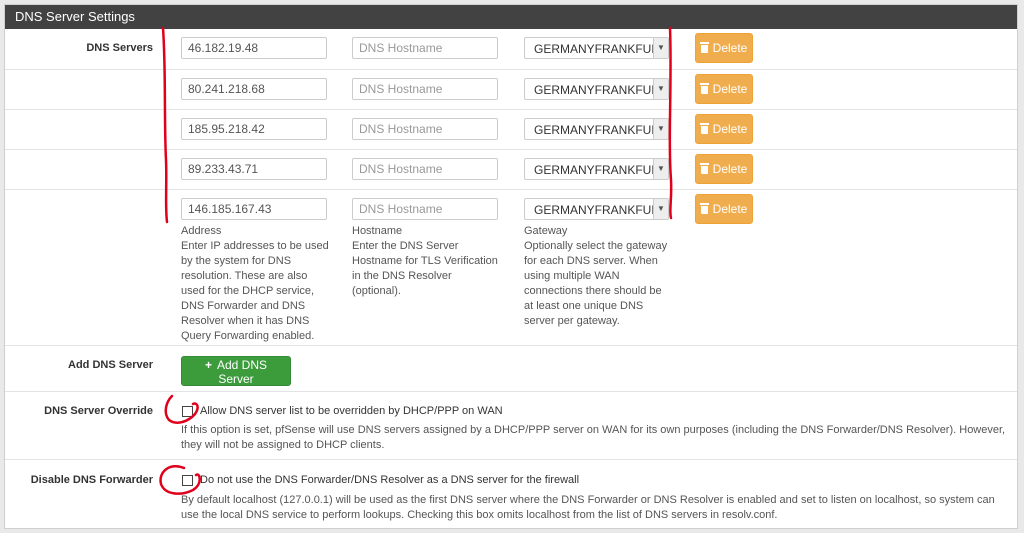  What do you see at coordinates (119, 48) in the screenshot?
I see `dns-servers-label: DNS Servers` at bounding box center [119, 48].